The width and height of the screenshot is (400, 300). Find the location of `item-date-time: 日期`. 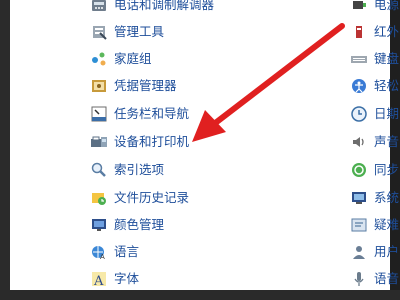

item-date-time: 日期 is located at coordinates (374, 114).